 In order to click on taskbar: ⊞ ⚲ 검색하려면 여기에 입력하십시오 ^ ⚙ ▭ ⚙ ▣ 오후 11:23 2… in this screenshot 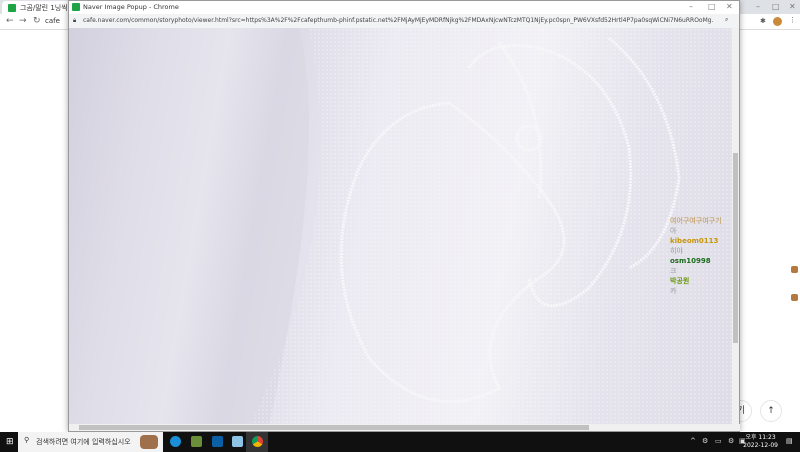, I will do `click(400, 442)`.